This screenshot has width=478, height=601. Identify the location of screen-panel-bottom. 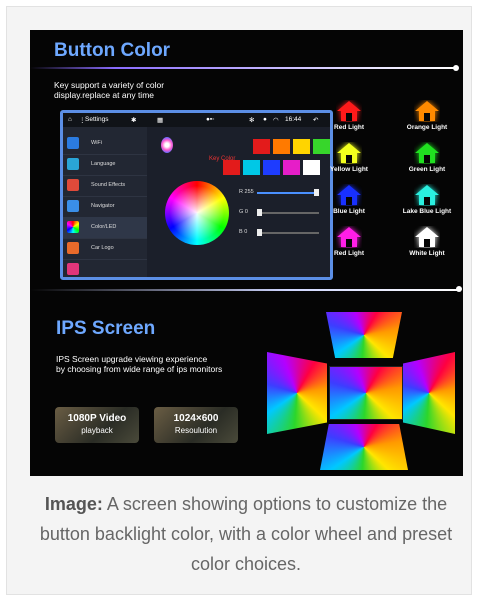
(364, 447).